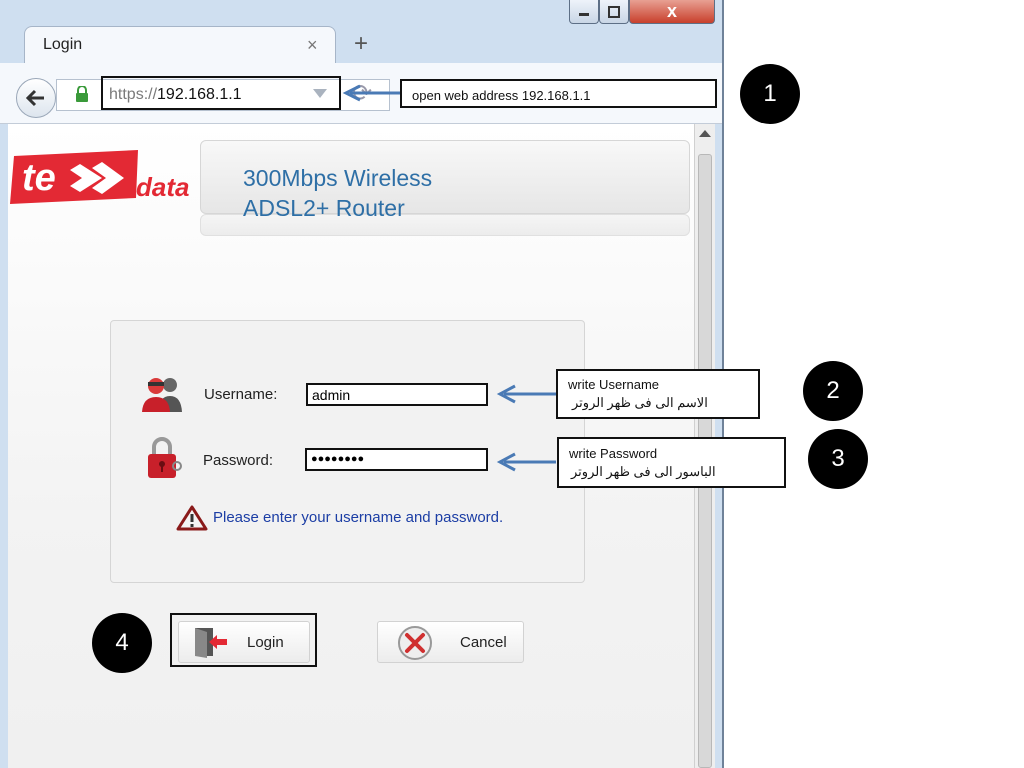  I want to click on step-number-1: 1, so click(770, 94).